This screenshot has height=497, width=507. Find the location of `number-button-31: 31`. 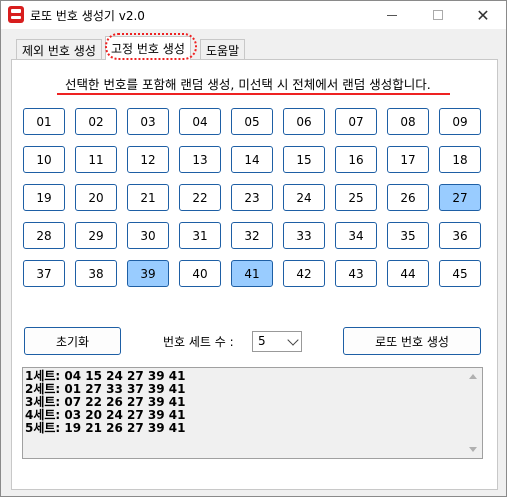

number-button-31: 31 is located at coordinates (200, 235).